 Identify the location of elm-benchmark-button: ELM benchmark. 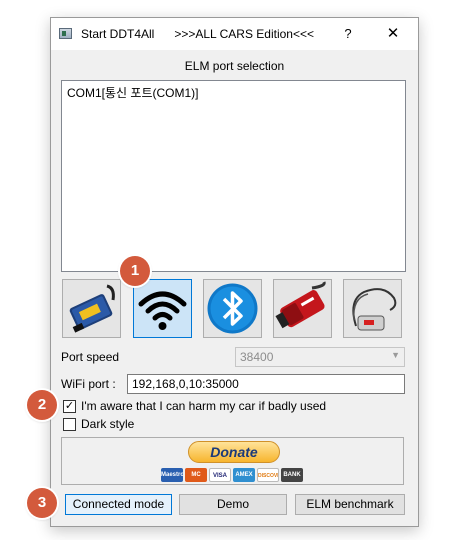
(350, 504).